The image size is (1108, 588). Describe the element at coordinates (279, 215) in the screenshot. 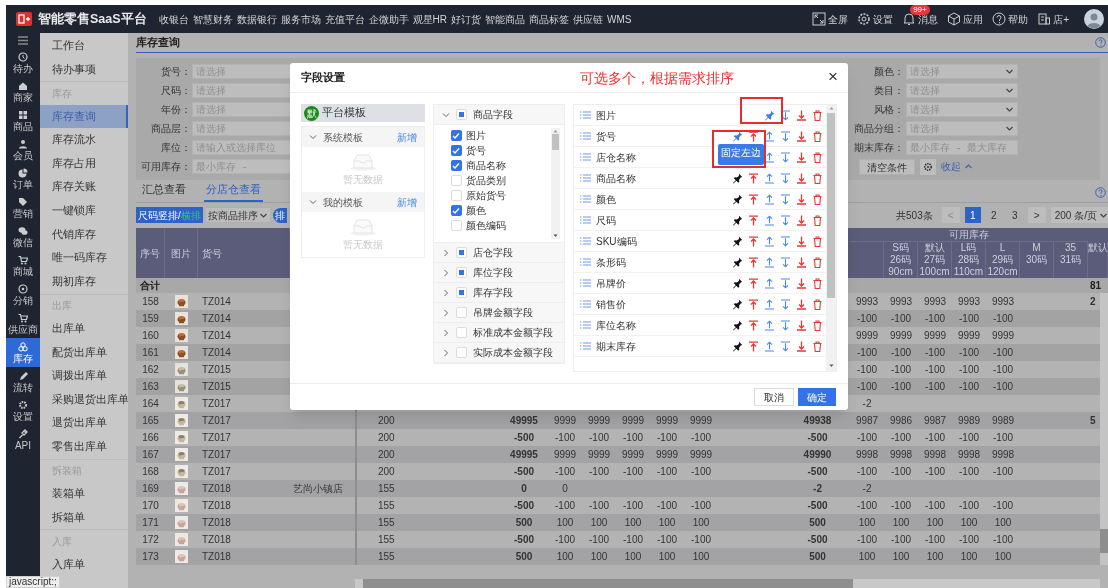

I see `sort-button: 排` at that location.